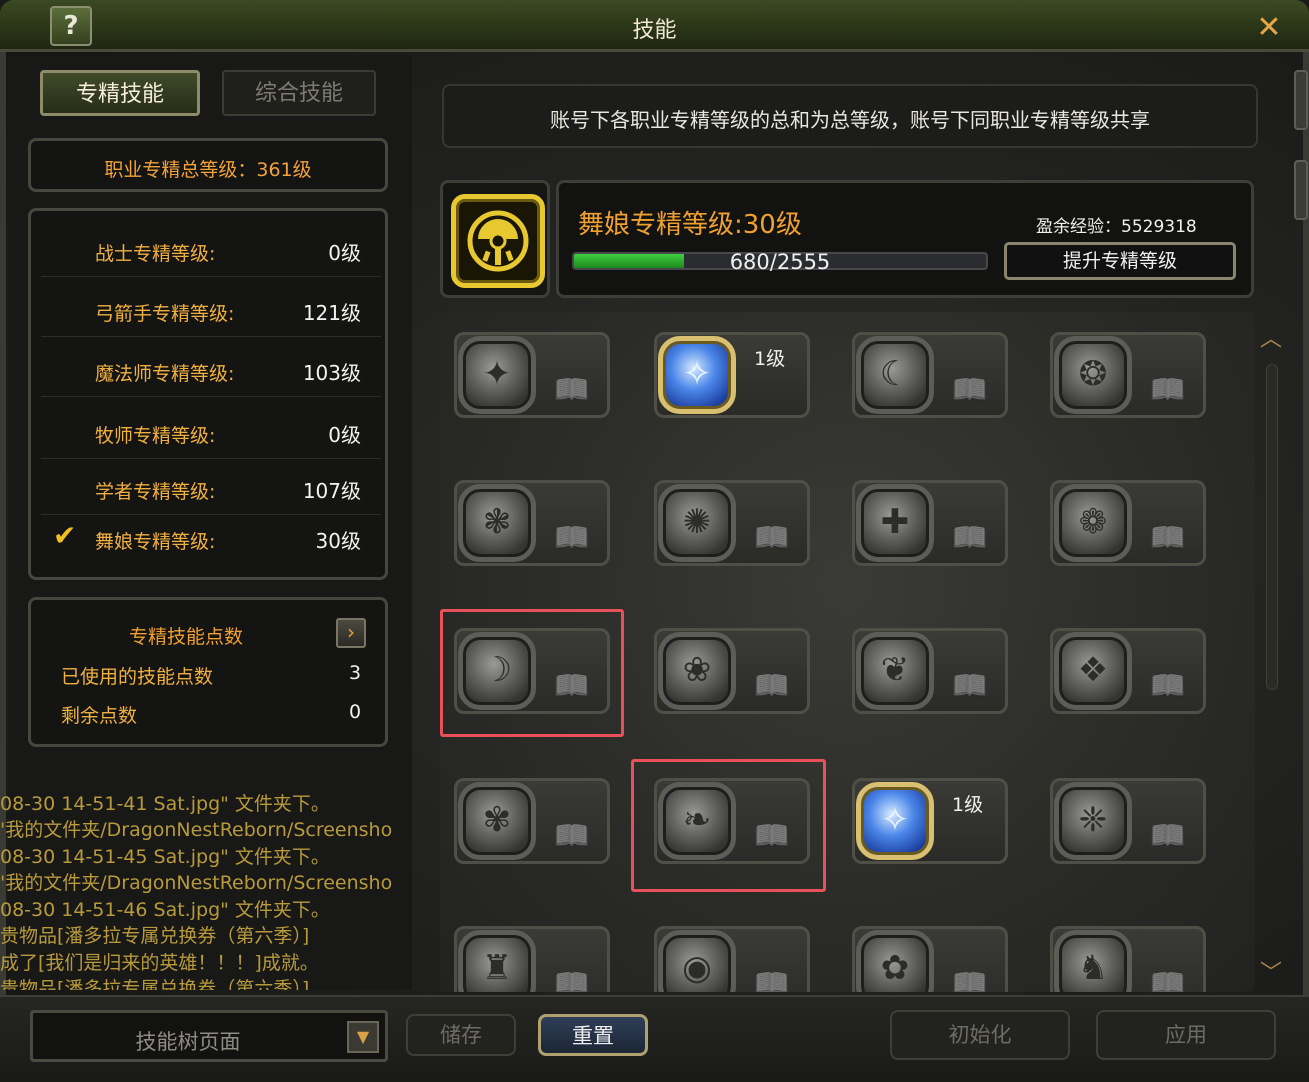  Describe the element at coordinates (137, 677) in the screenshot. I see `used-points-label: 已使用的技能点数` at that location.